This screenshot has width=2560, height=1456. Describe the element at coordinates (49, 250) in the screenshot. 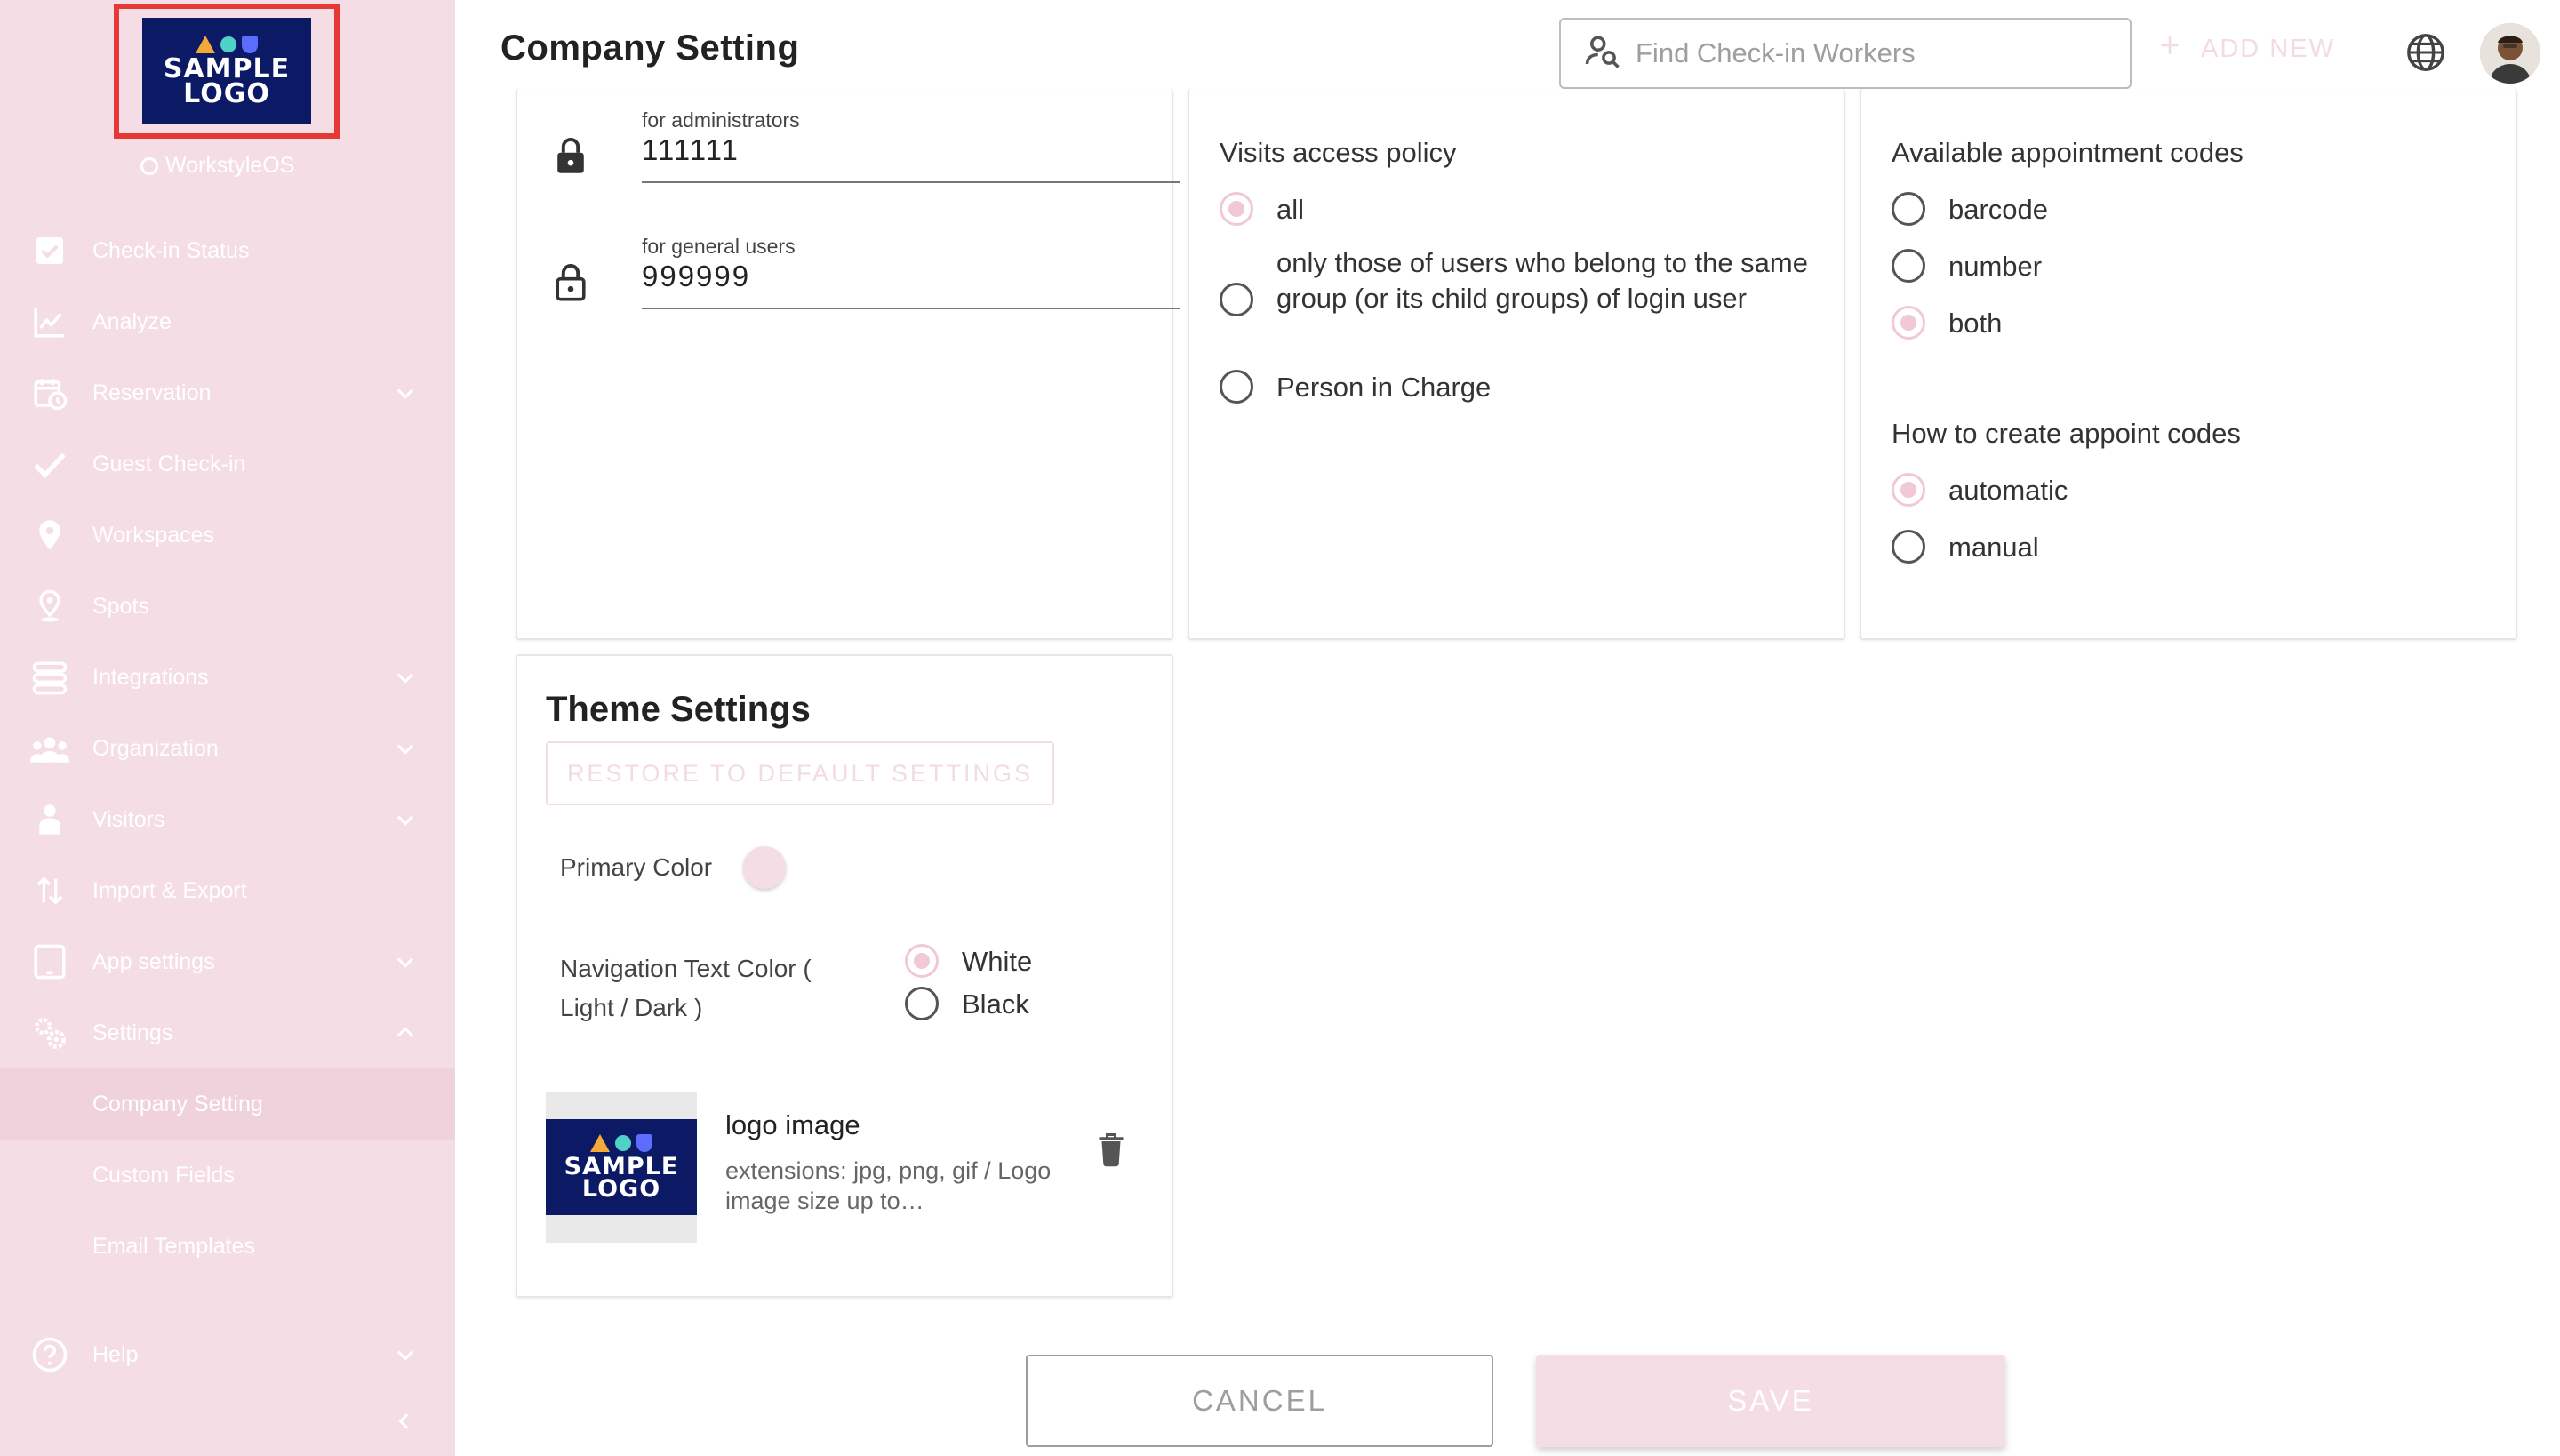

I see `checkbox-icon` at that location.